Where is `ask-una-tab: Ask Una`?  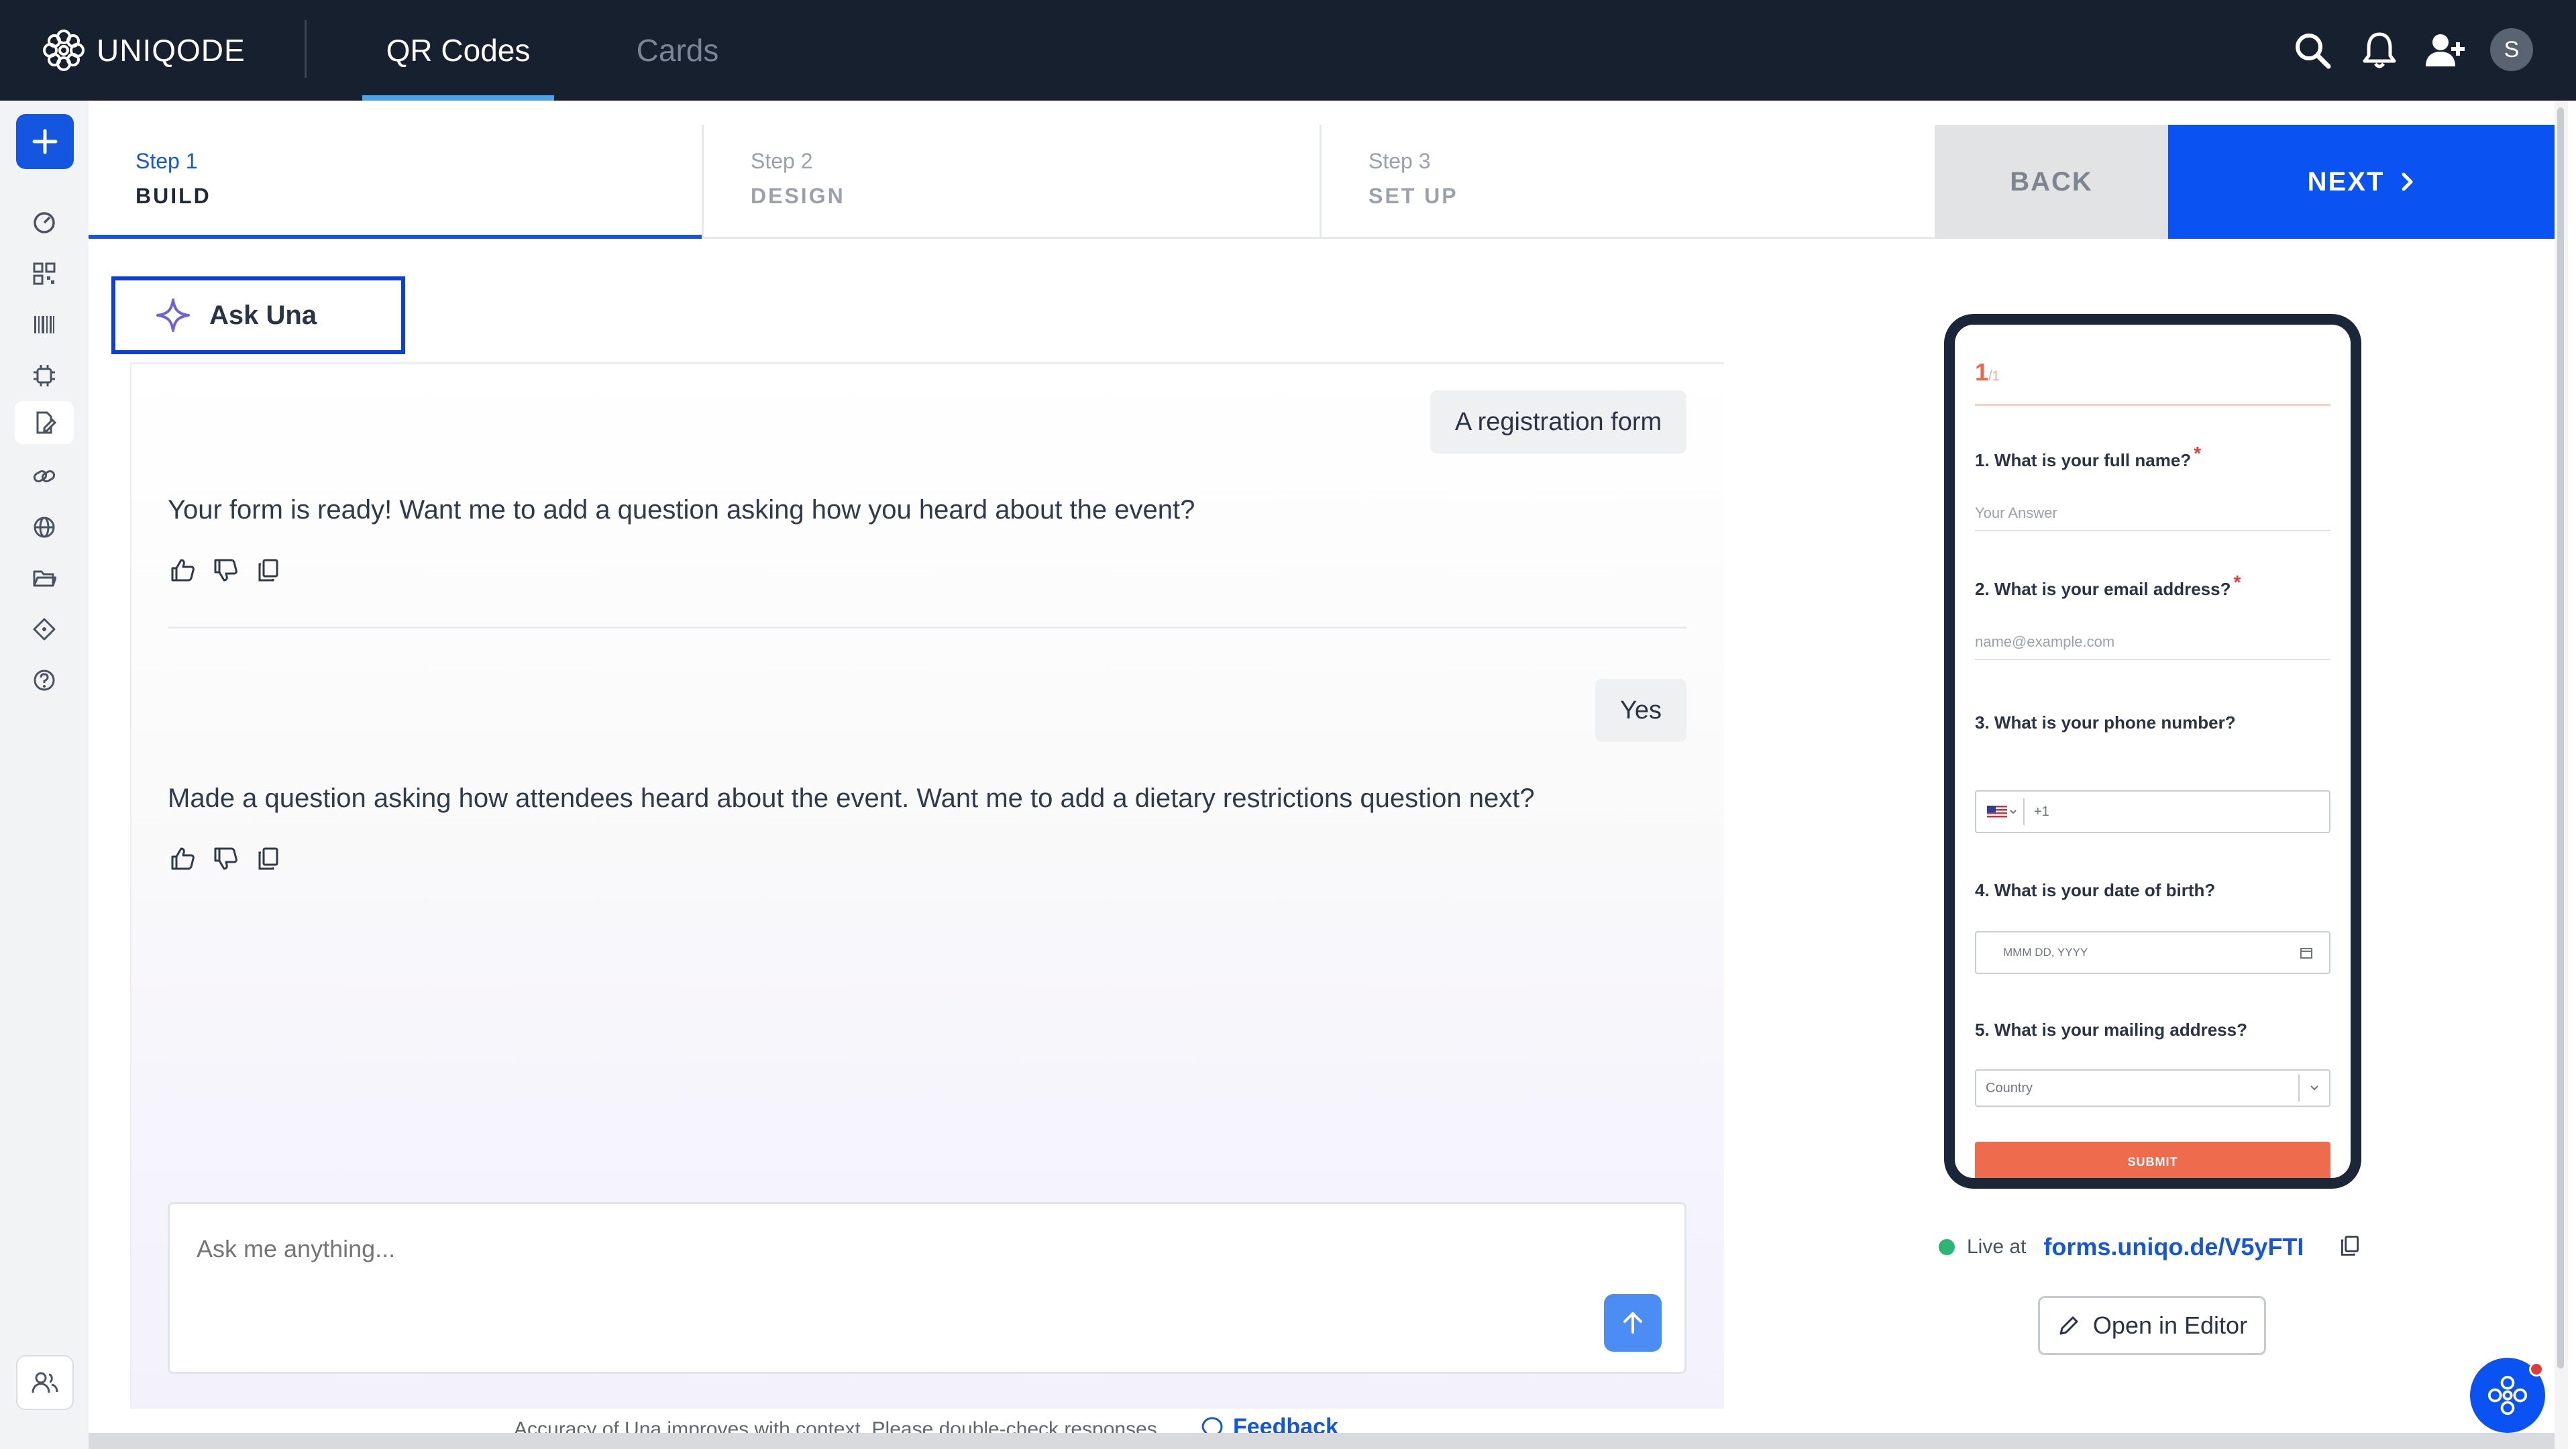 ask-una-tab: Ask Una is located at coordinates (258, 315).